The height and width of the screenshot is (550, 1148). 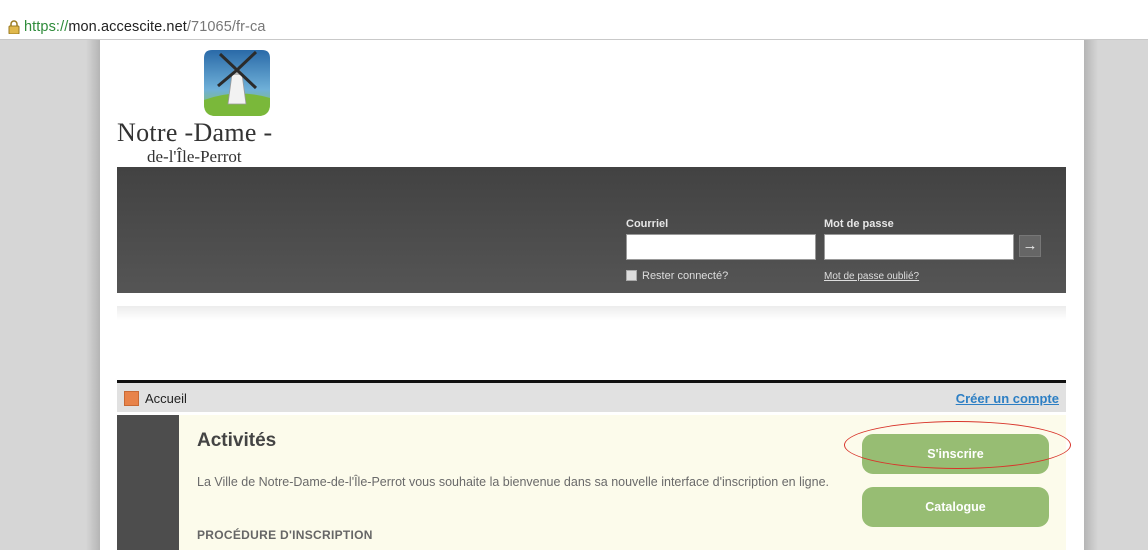 What do you see at coordinates (195, 132) in the screenshot?
I see `logo-title: Notre -Dame -` at bounding box center [195, 132].